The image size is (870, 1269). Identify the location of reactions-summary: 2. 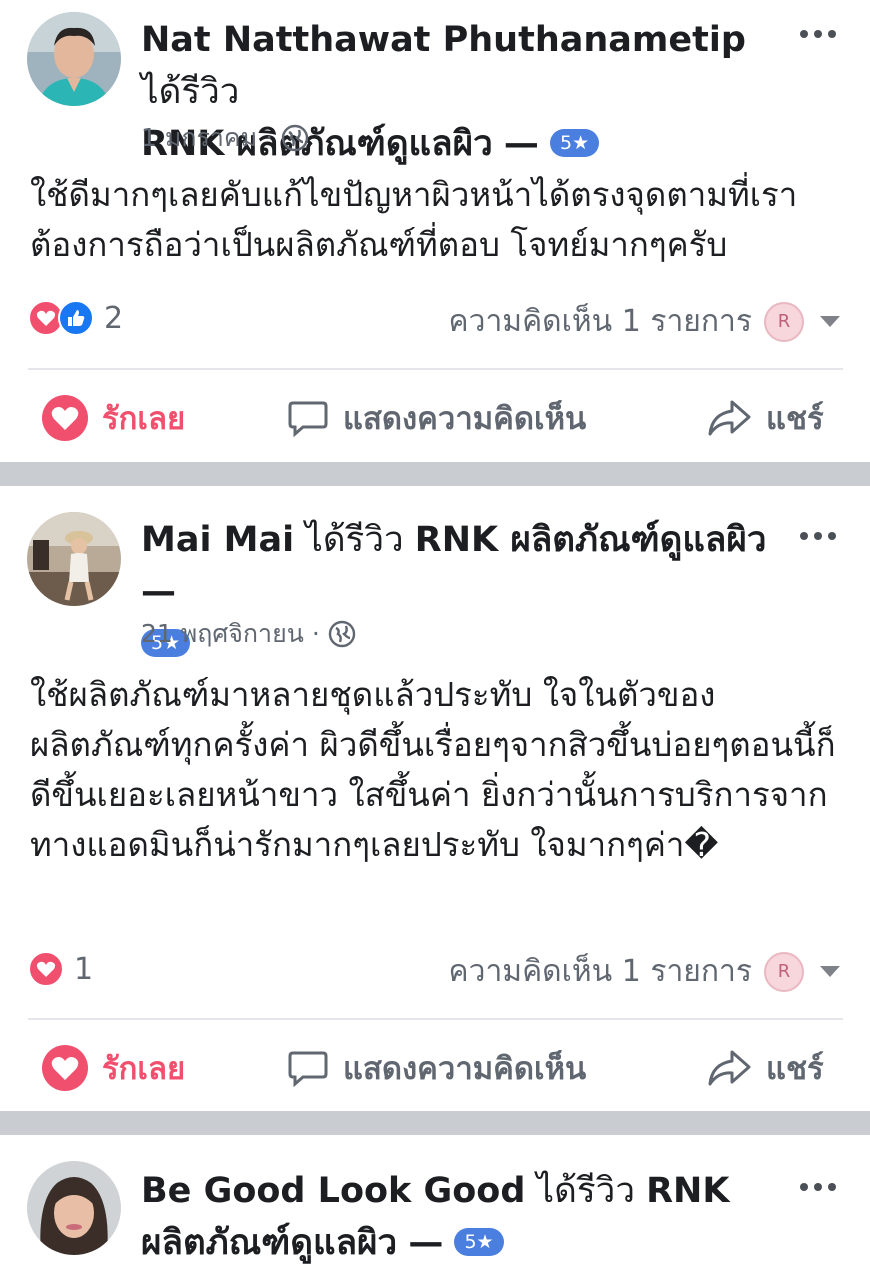
(75, 318).